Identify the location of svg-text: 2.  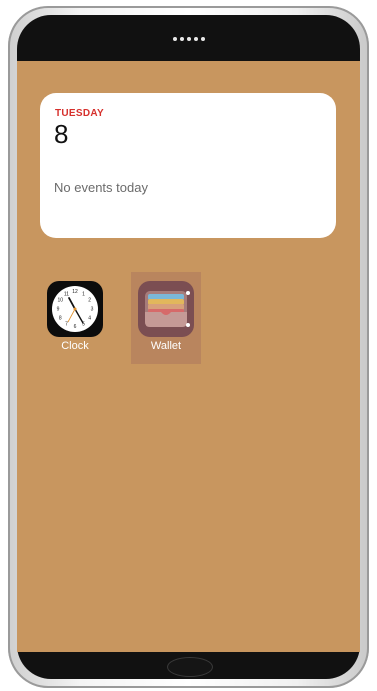
(89, 301).